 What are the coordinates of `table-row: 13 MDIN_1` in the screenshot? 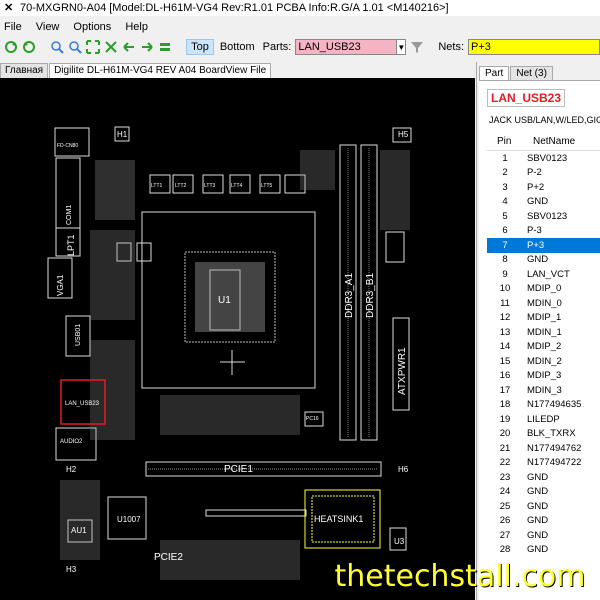 It's located at (543, 332).